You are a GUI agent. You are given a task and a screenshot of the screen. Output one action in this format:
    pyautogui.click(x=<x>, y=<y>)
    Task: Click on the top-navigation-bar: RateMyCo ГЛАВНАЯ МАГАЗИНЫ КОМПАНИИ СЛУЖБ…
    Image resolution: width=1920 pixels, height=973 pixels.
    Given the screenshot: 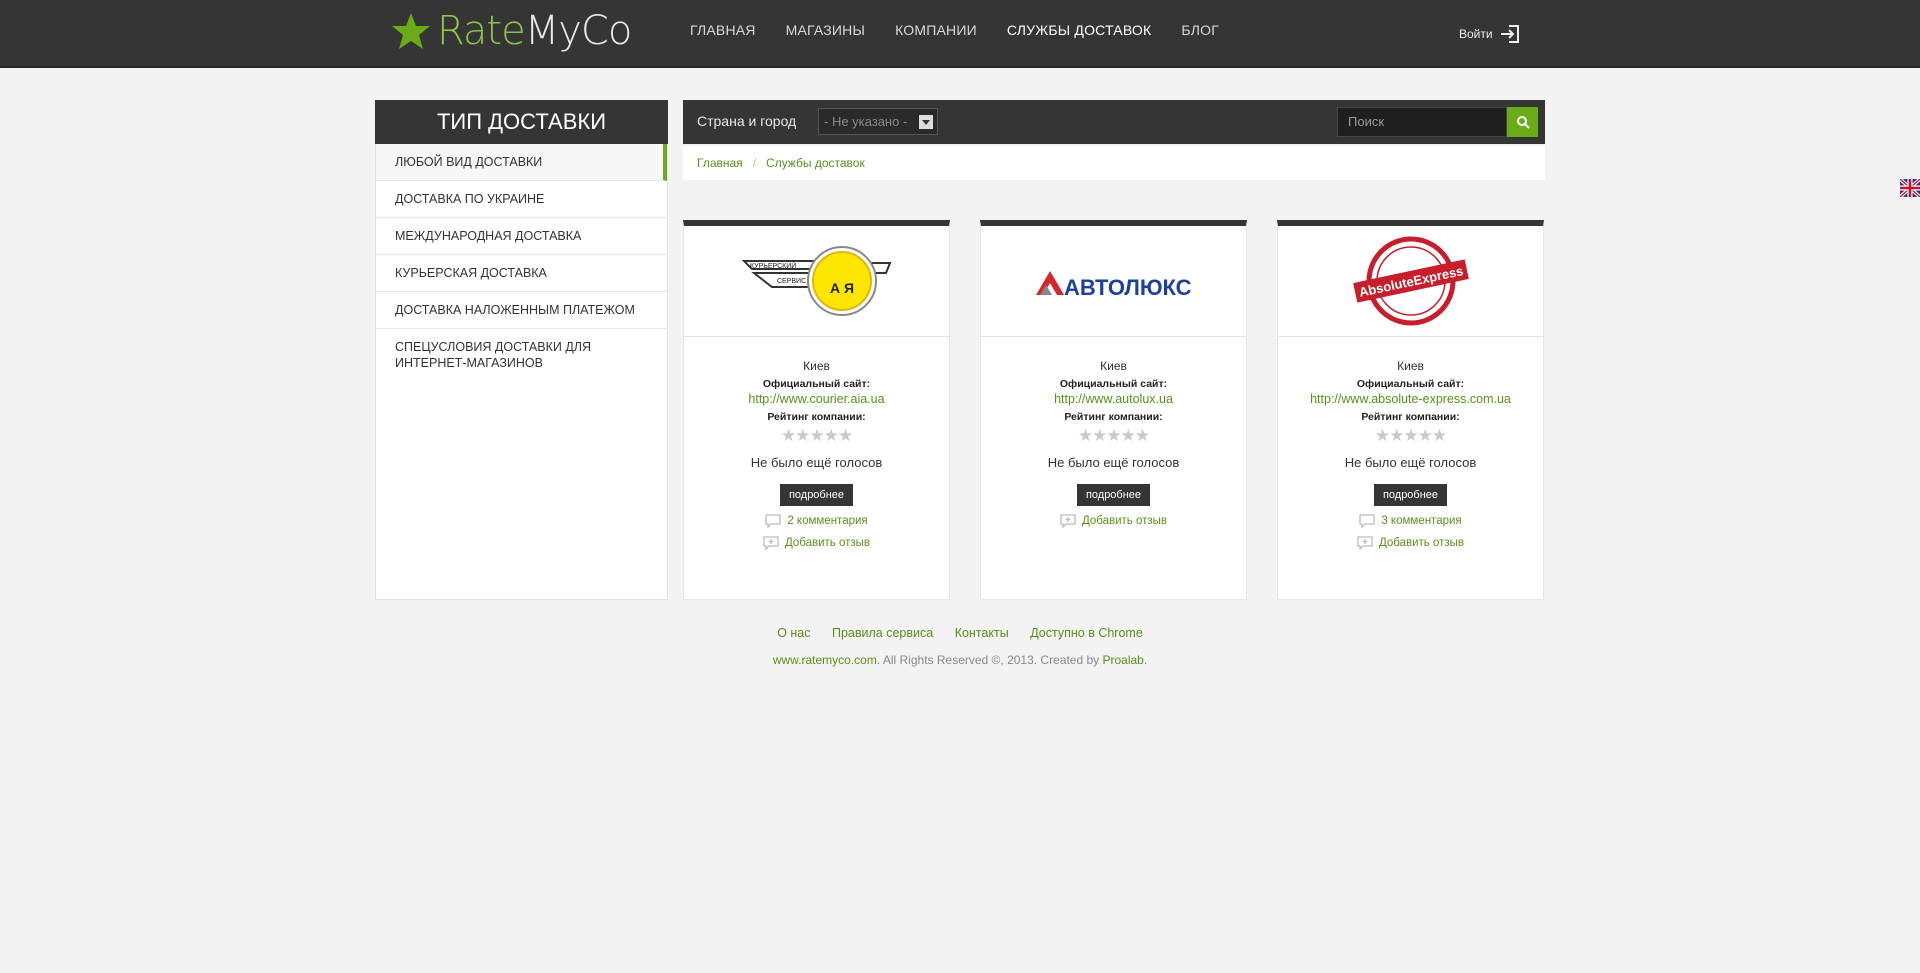 What is the action you would take?
    pyautogui.click(x=960, y=34)
    